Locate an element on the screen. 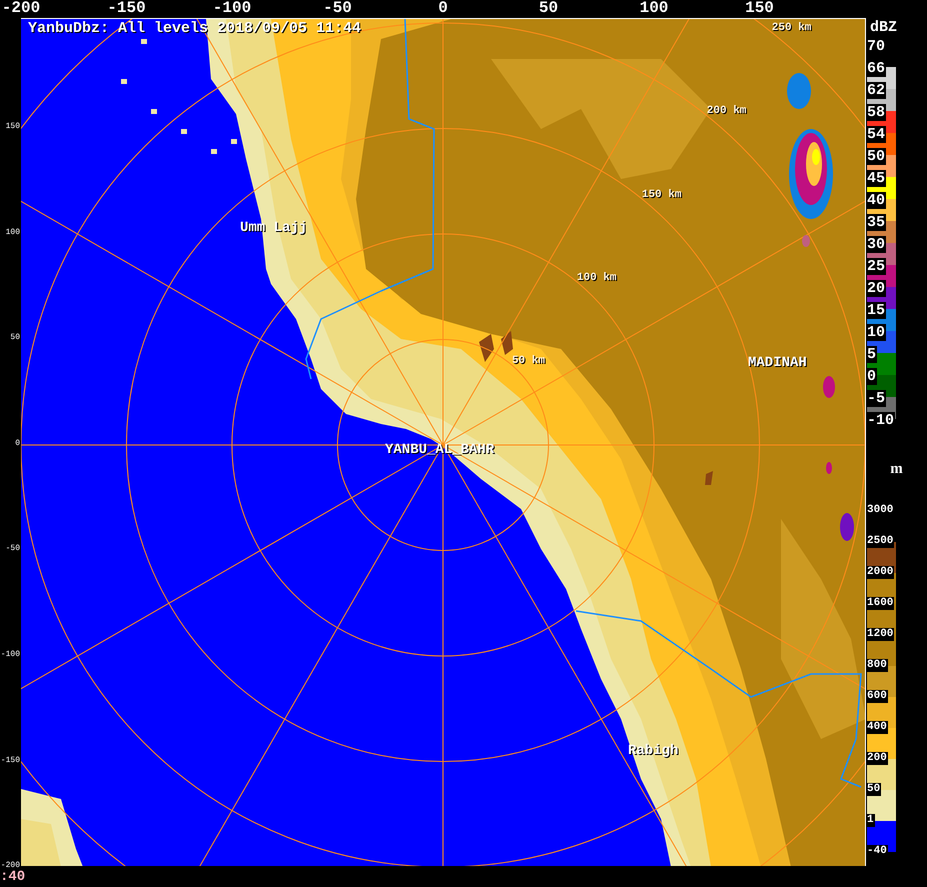 The width and height of the screenshot is (927, 887). legend-label: 1 is located at coordinates (870, 820).